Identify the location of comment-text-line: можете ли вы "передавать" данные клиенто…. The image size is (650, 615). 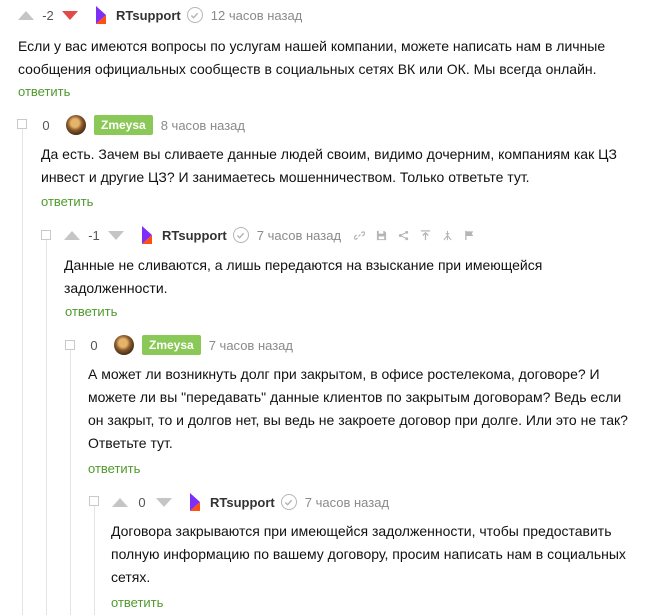
(355, 397).